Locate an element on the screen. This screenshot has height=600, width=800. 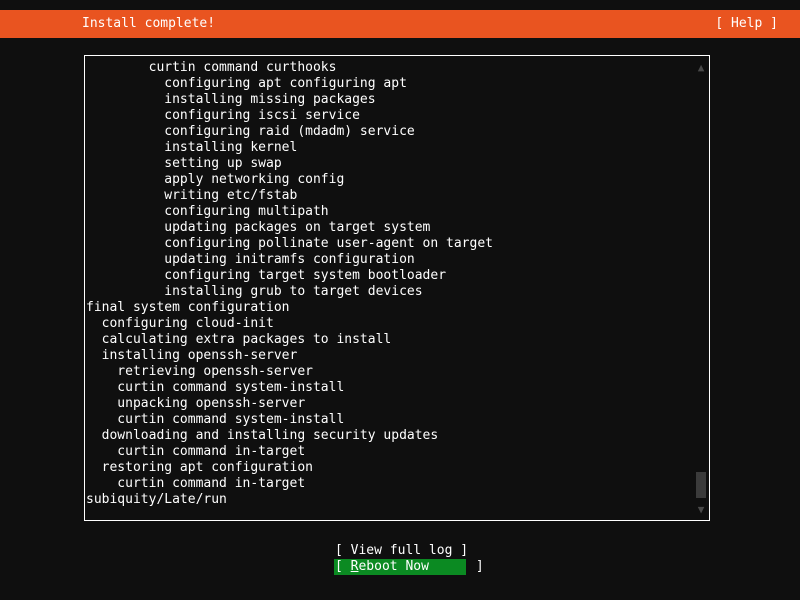
log-line: configuring cloud-init is located at coordinates (180, 323).